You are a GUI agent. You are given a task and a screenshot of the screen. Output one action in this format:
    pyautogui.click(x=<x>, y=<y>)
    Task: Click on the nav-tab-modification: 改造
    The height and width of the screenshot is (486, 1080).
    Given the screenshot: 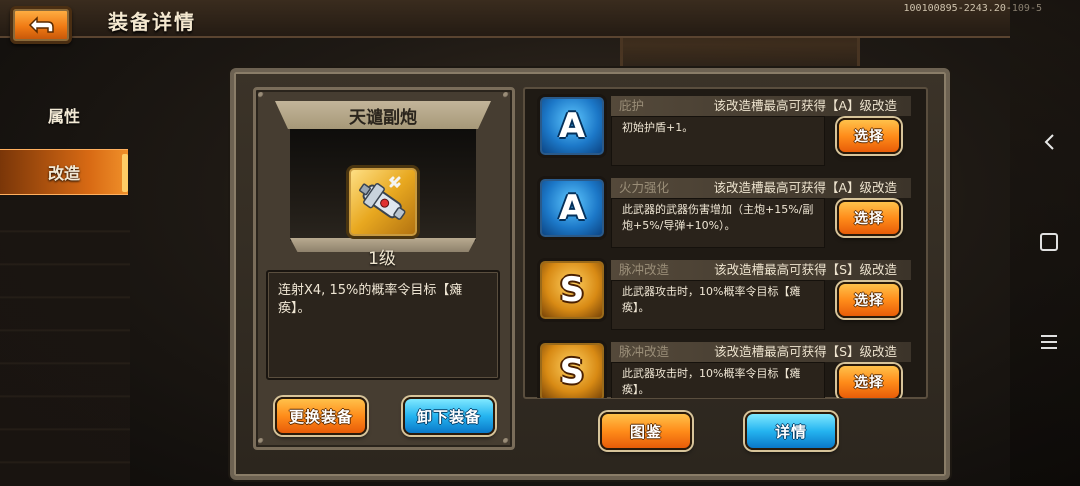 What is the action you would take?
    pyautogui.click(x=64, y=172)
    